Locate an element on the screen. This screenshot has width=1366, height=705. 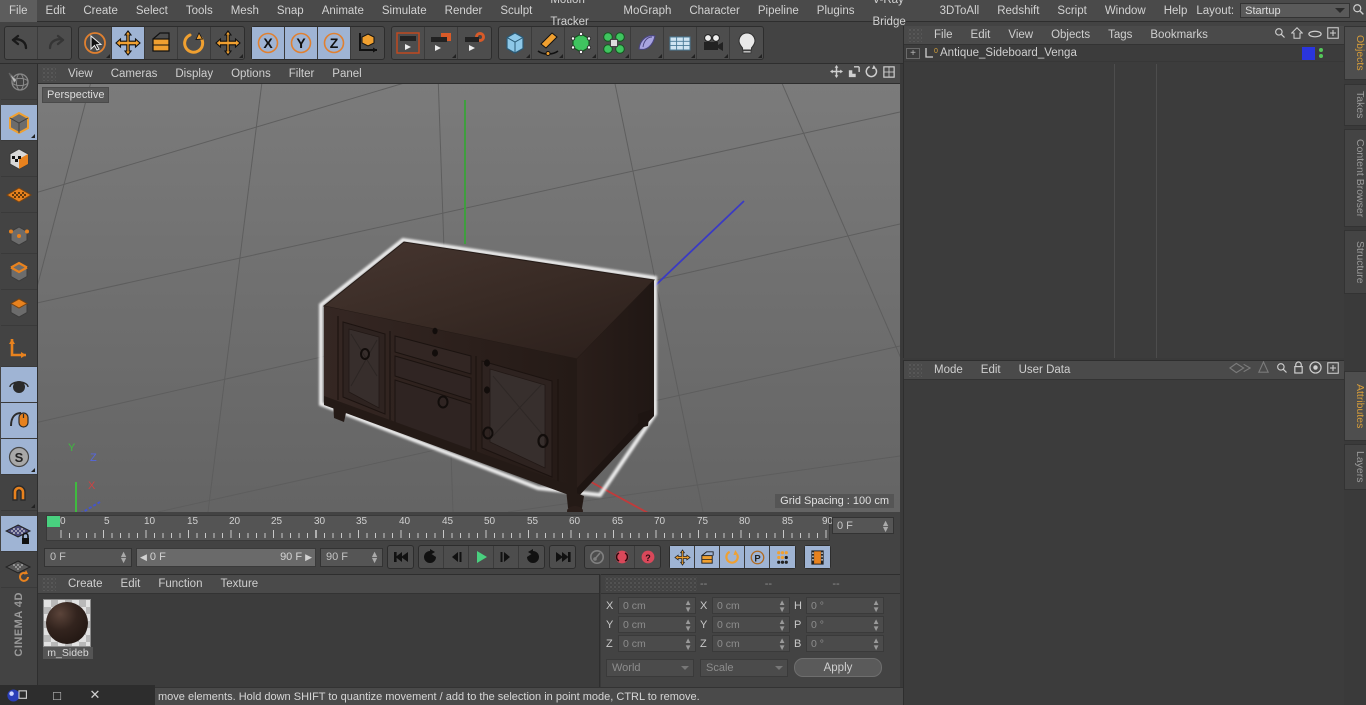
tab-content-browser: Content Browser is located at coordinates (1355, 178).